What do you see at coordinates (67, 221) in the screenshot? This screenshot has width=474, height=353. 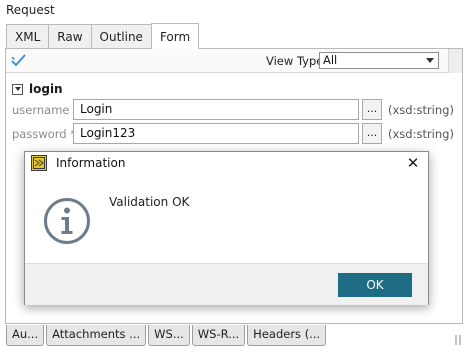 I see `information-icon` at bounding box center [67, 221].